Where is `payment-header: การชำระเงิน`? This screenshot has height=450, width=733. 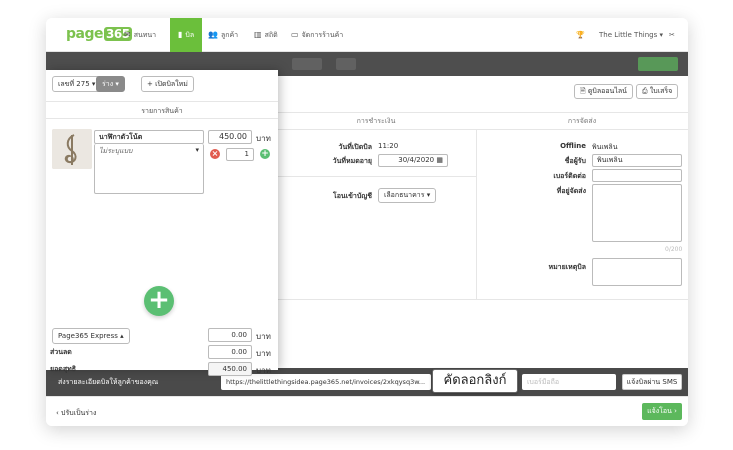
payment-header: การชำระเงิน is located at coordinates (376, 121).